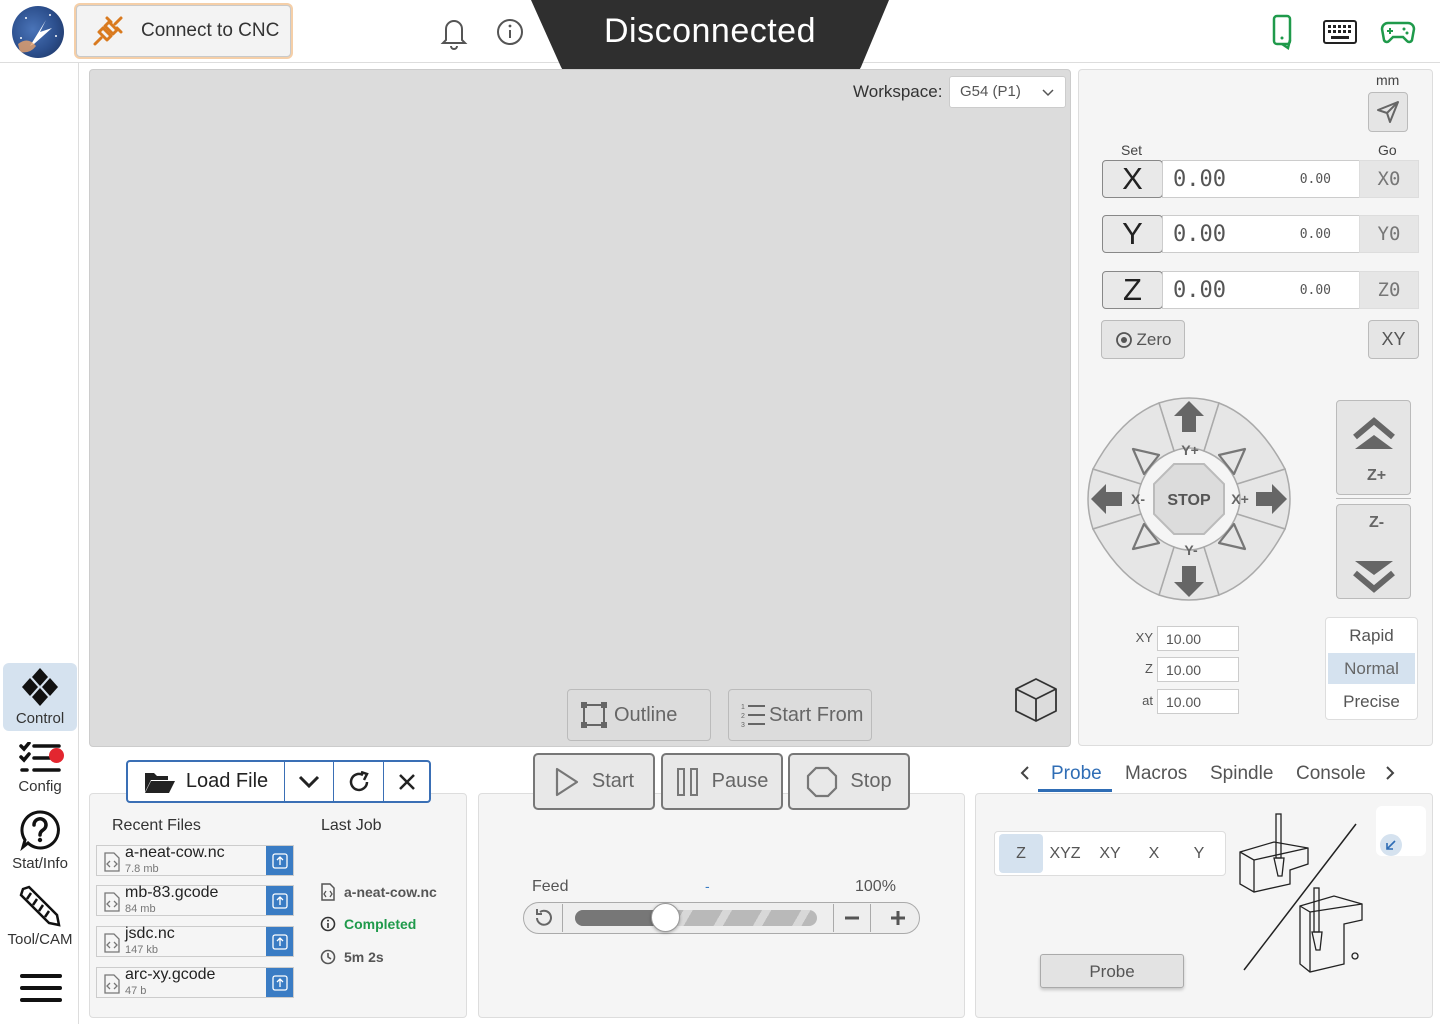 The width and height of the screenshot is (1440, 1024). I want to click on feed-label: Feed, so click(550, 886).